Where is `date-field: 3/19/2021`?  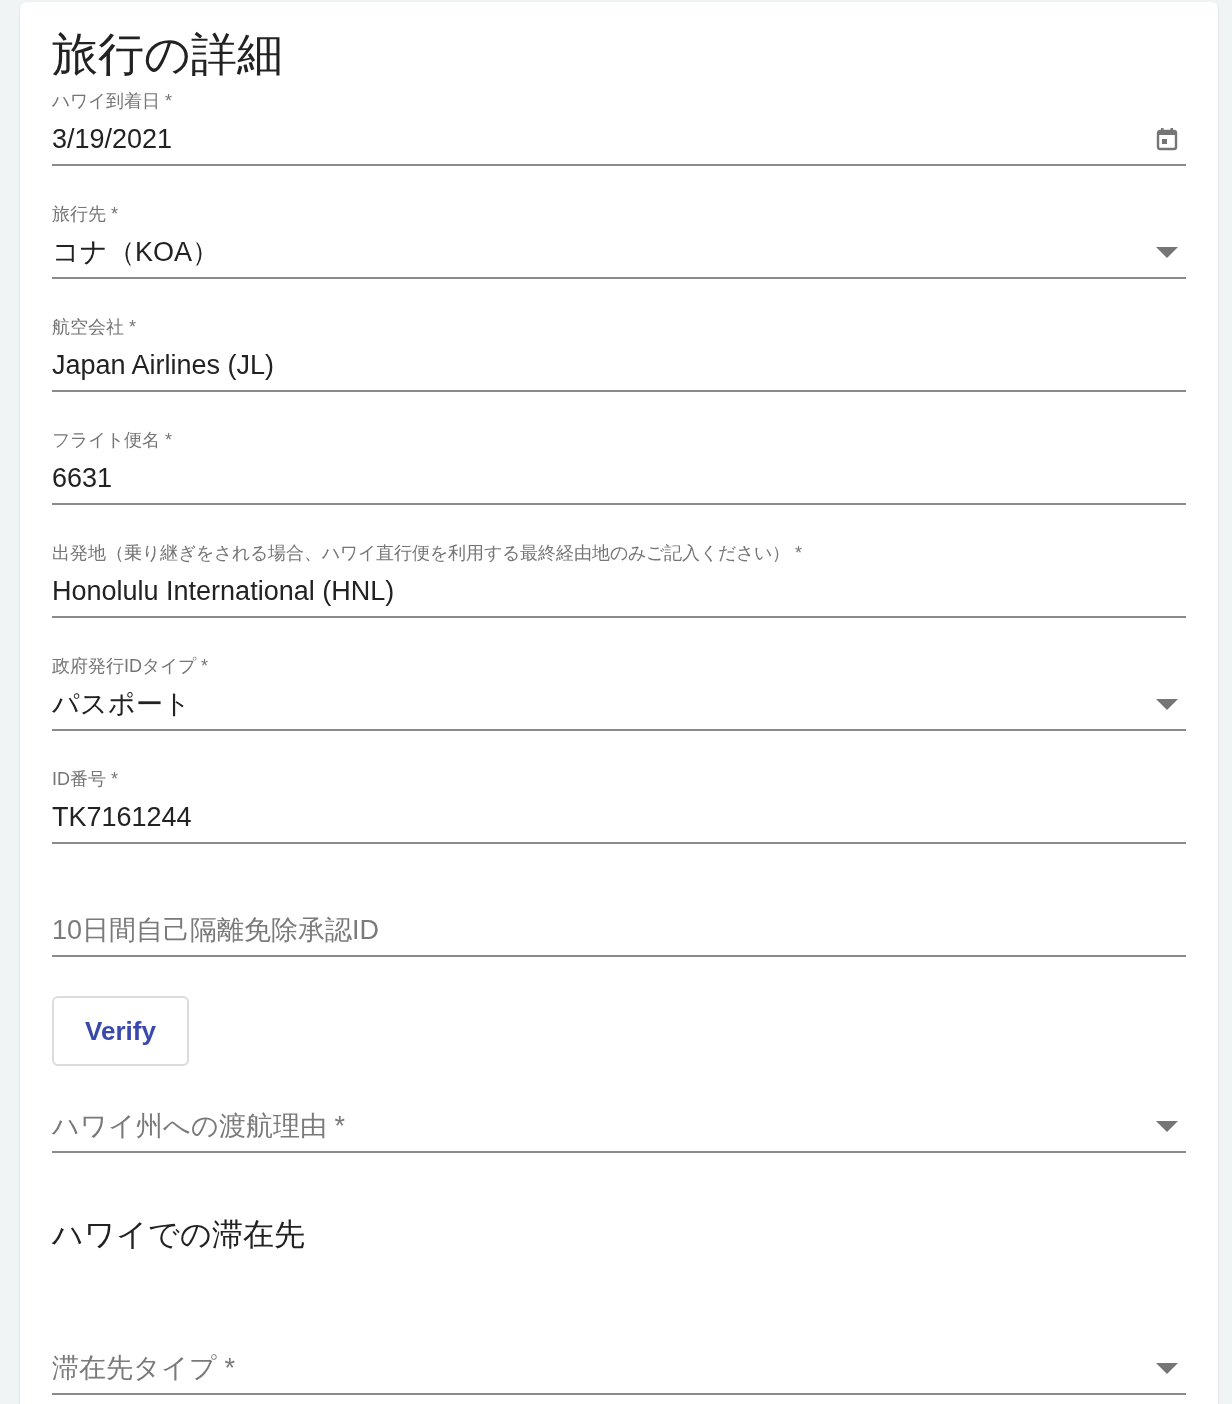
date-field: 3/19/2021 is located at coordinates (619, 140).